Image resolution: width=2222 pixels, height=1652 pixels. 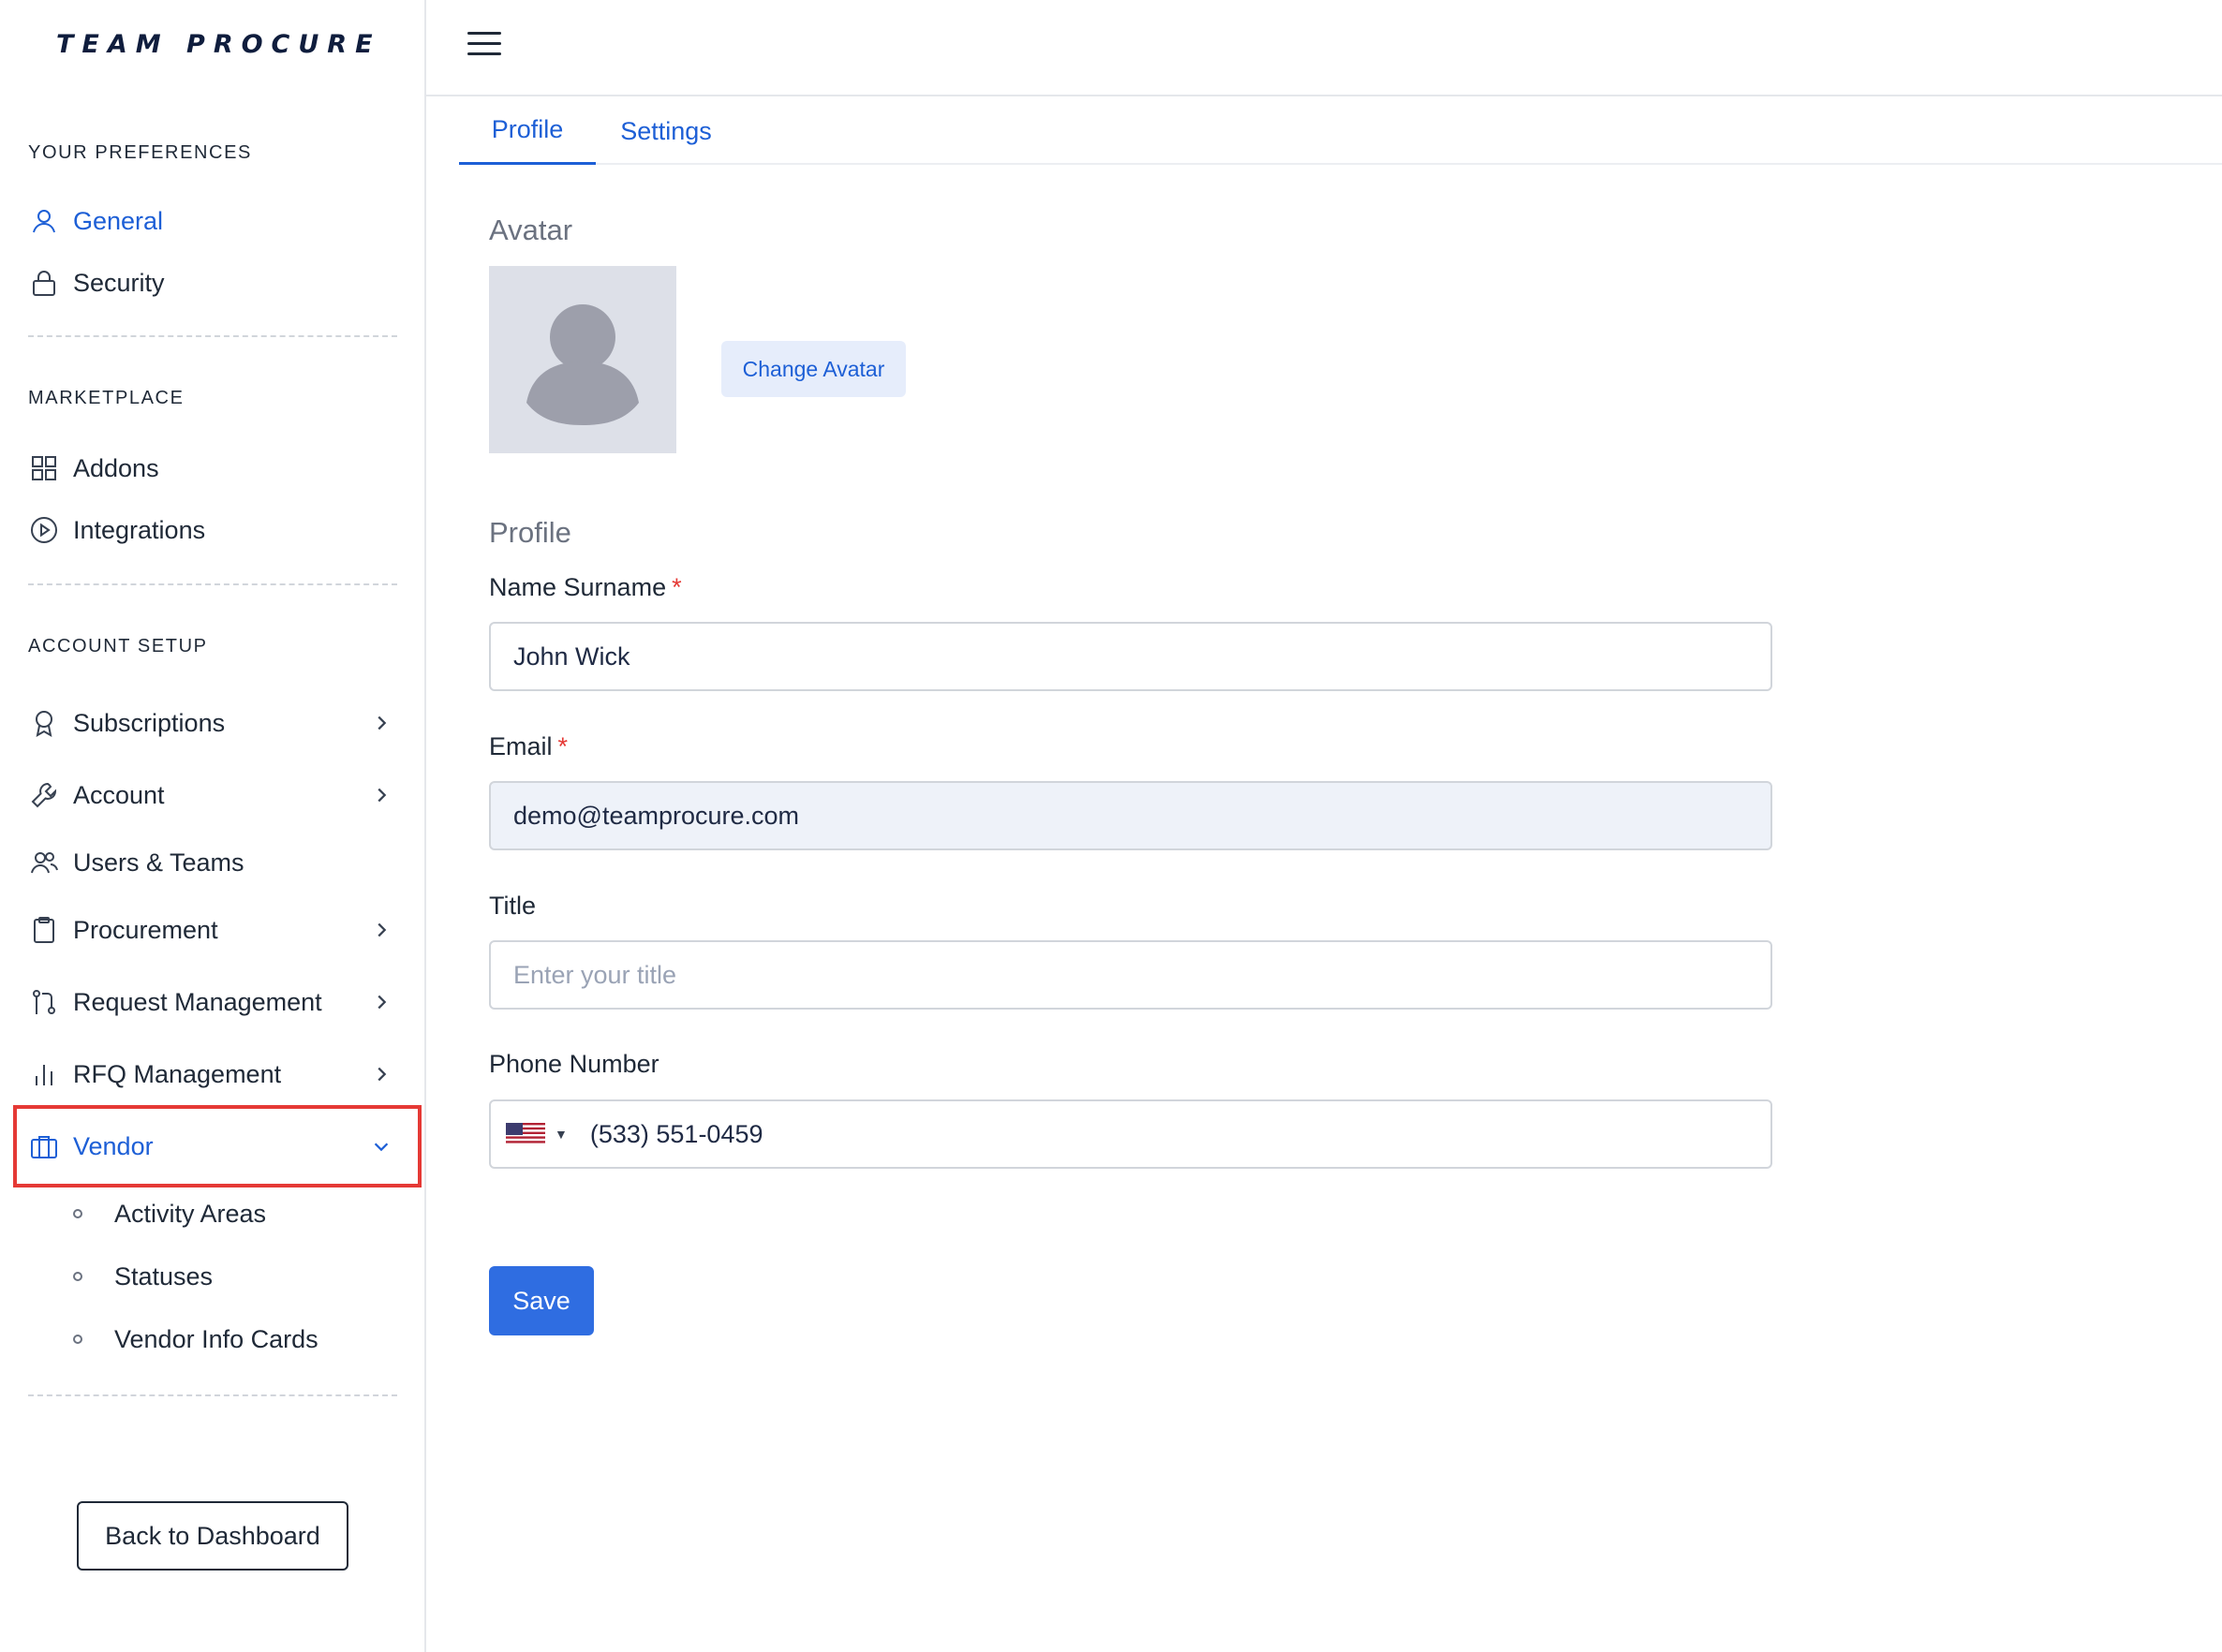 What do you see at coordinates (44, 862) in the screenshot?
I see `users-icon` at bounding box center [44, 862].